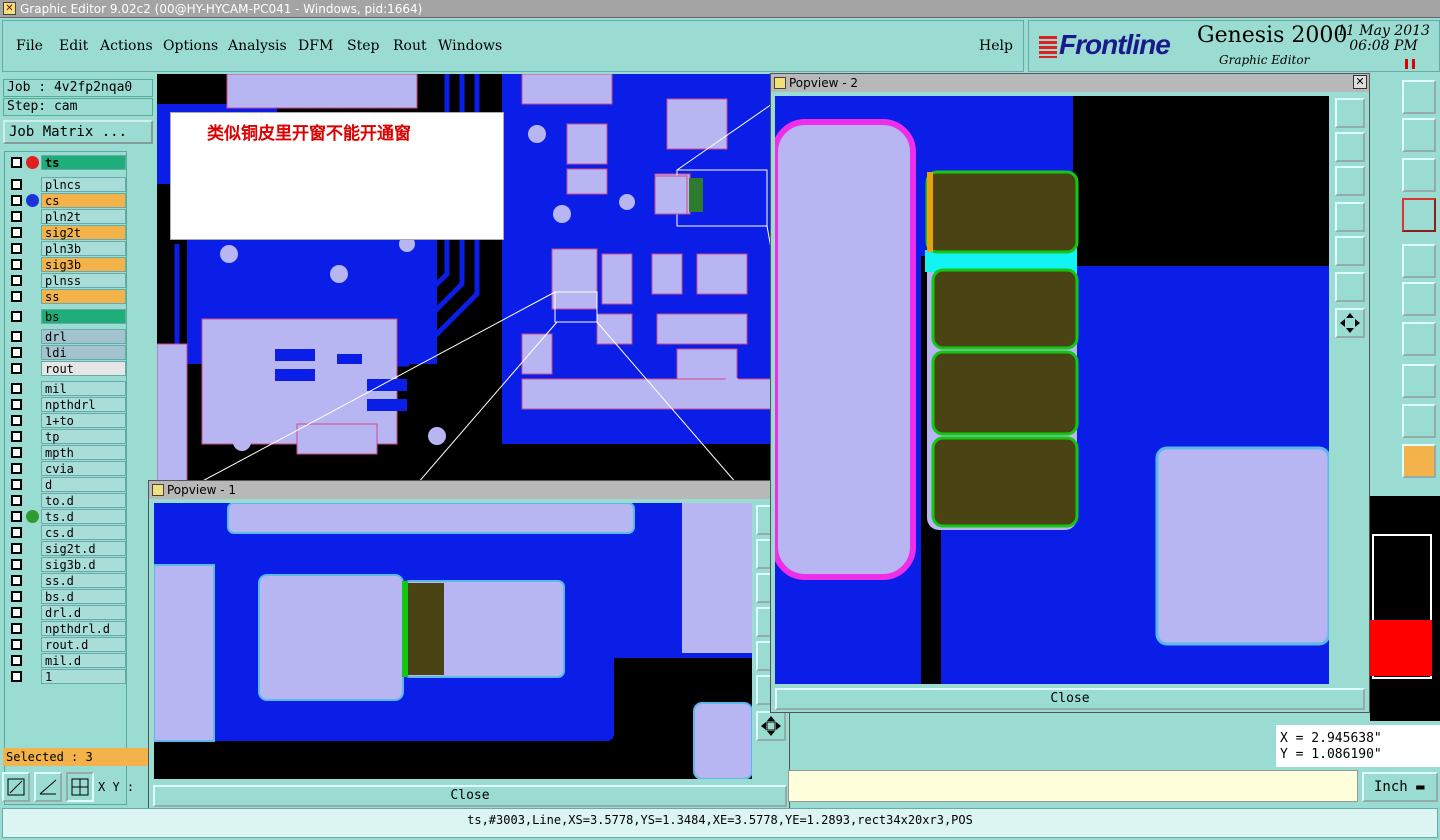 This screenshot has width=1440, height=840. Describe the element at coordinates (469, 490) in the screenshot. I see `popview-1-titlebar: Popview - 1` at that location.